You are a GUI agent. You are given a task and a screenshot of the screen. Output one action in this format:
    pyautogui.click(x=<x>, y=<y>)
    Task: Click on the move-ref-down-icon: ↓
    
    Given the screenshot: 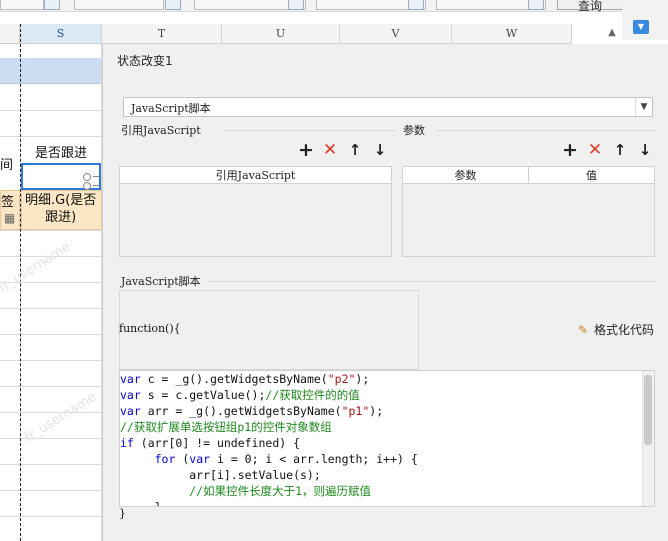 What is the action you would take?
    pyautogui.click(x=380, y=150)
    